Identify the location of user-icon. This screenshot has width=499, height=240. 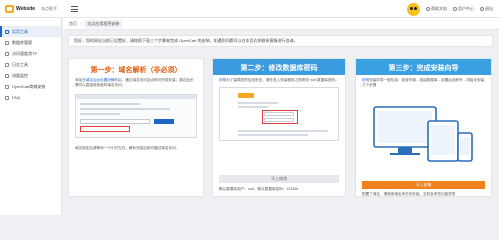
(455, 9).